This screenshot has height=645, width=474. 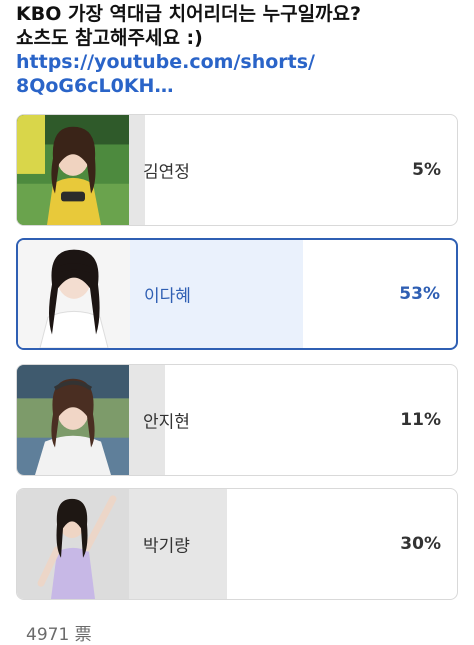 I want to click on option-name: 이다혜, so click(x=167, y=296).